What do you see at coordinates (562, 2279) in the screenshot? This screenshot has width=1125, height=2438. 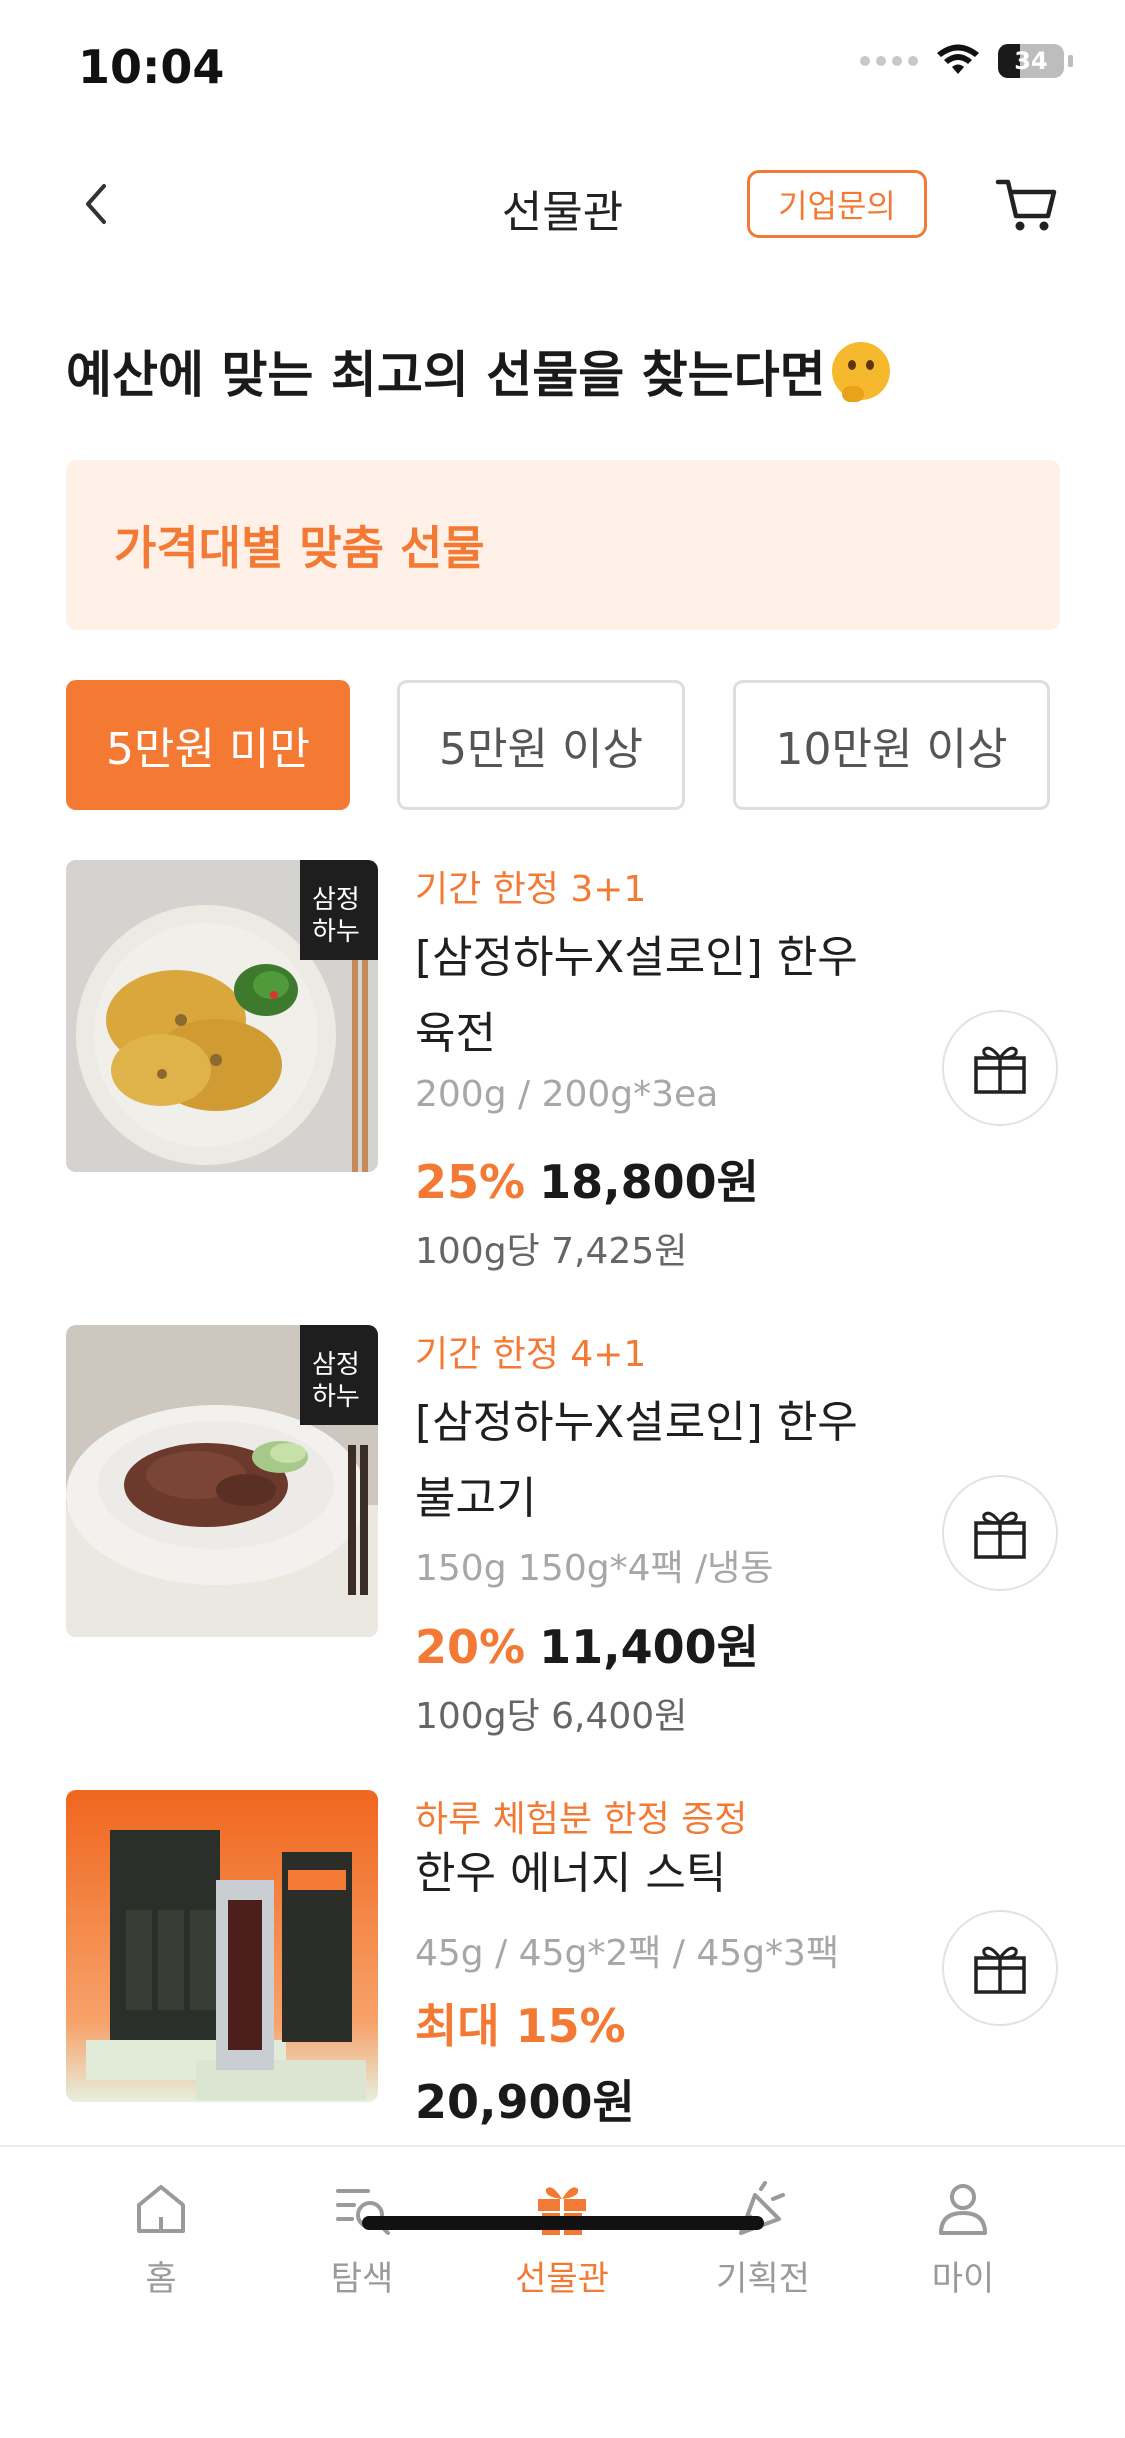 I see `nav-gift-shop-label: 선물관` at bounding box center [562, 2279].